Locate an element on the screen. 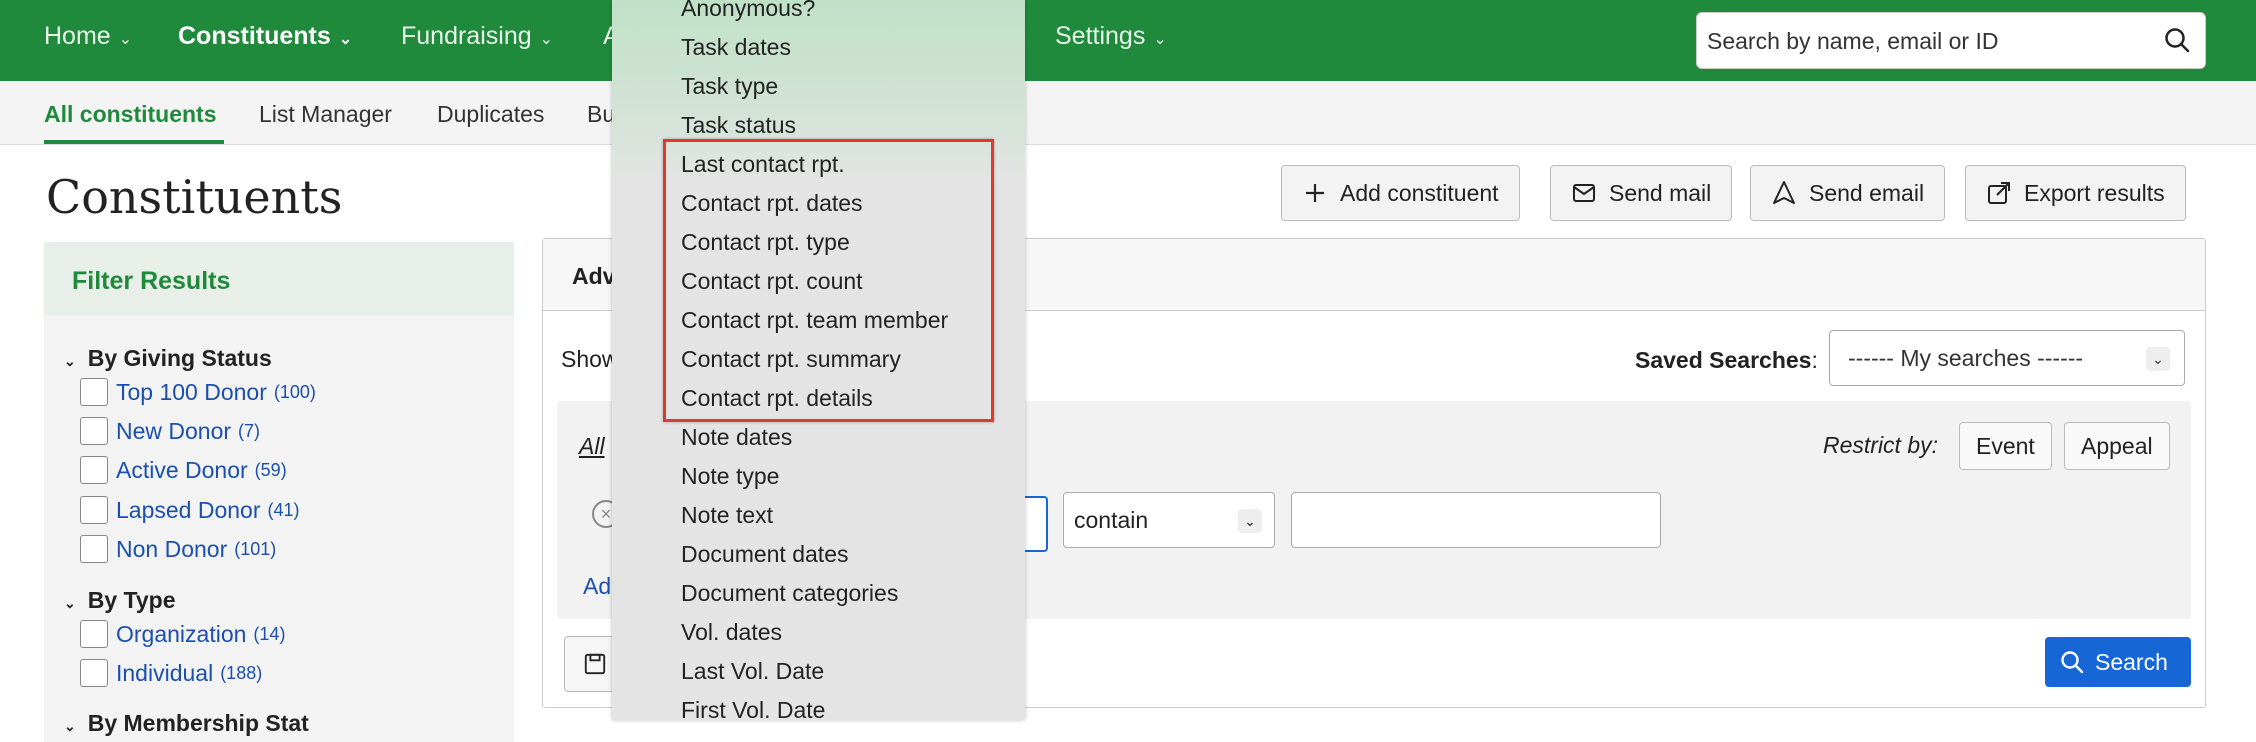 This screenshot has height=742, width=2256. send-icon is located at coordinates (1784, 192).